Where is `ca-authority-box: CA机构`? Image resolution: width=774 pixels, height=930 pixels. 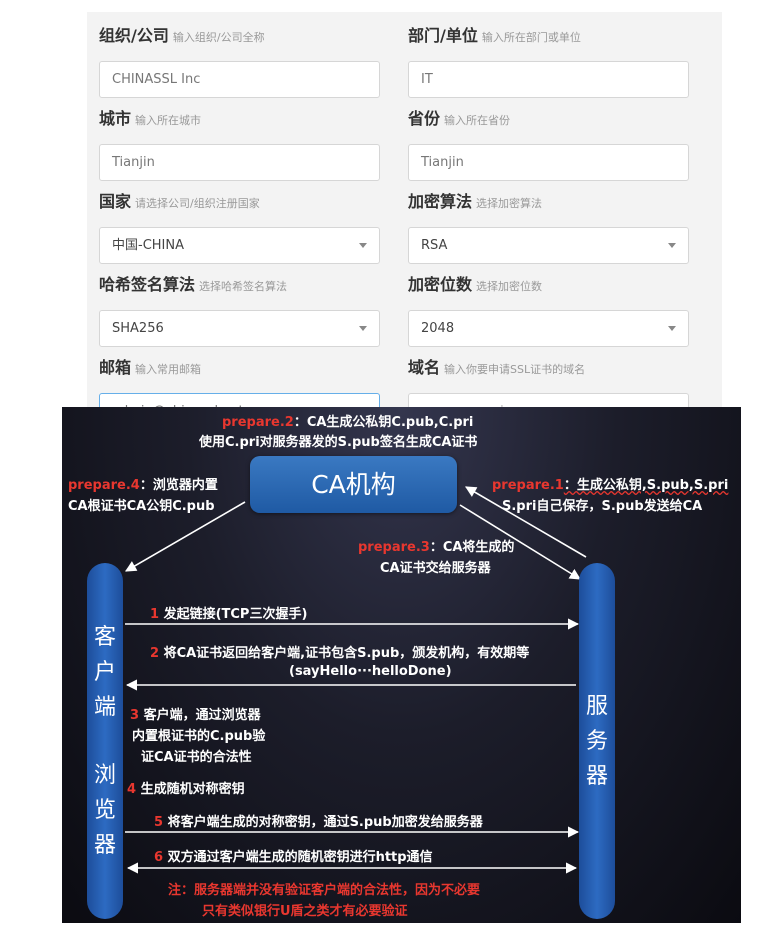 ca-authority-box: CA机构 is located at coordinates (353, 484).